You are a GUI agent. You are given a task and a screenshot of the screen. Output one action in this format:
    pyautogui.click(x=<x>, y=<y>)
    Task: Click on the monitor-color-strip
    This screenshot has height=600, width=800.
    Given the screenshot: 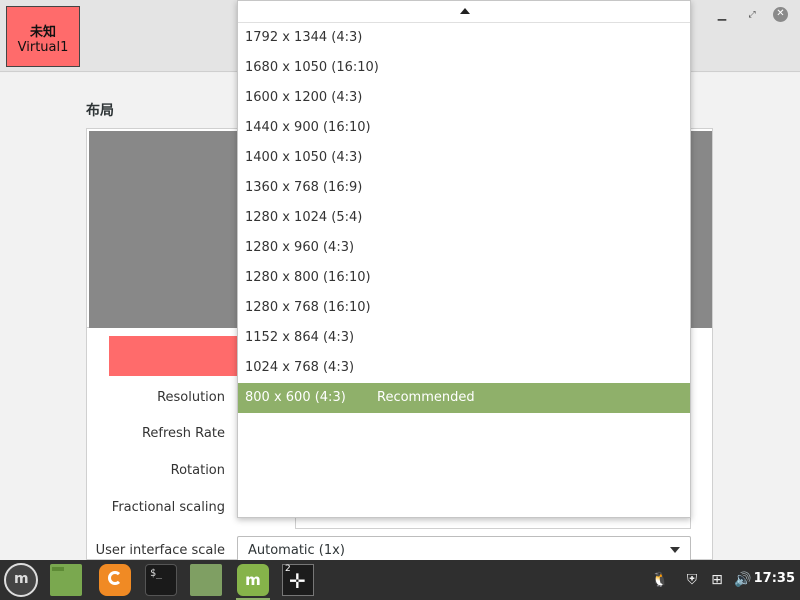 What is the action you would take?
    pyautogui.click(x=174, y=356)
    